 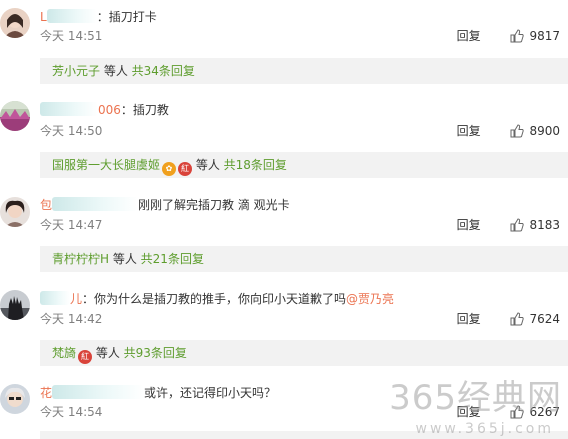 I want to click on username: 006, so click(x=80, y=109).